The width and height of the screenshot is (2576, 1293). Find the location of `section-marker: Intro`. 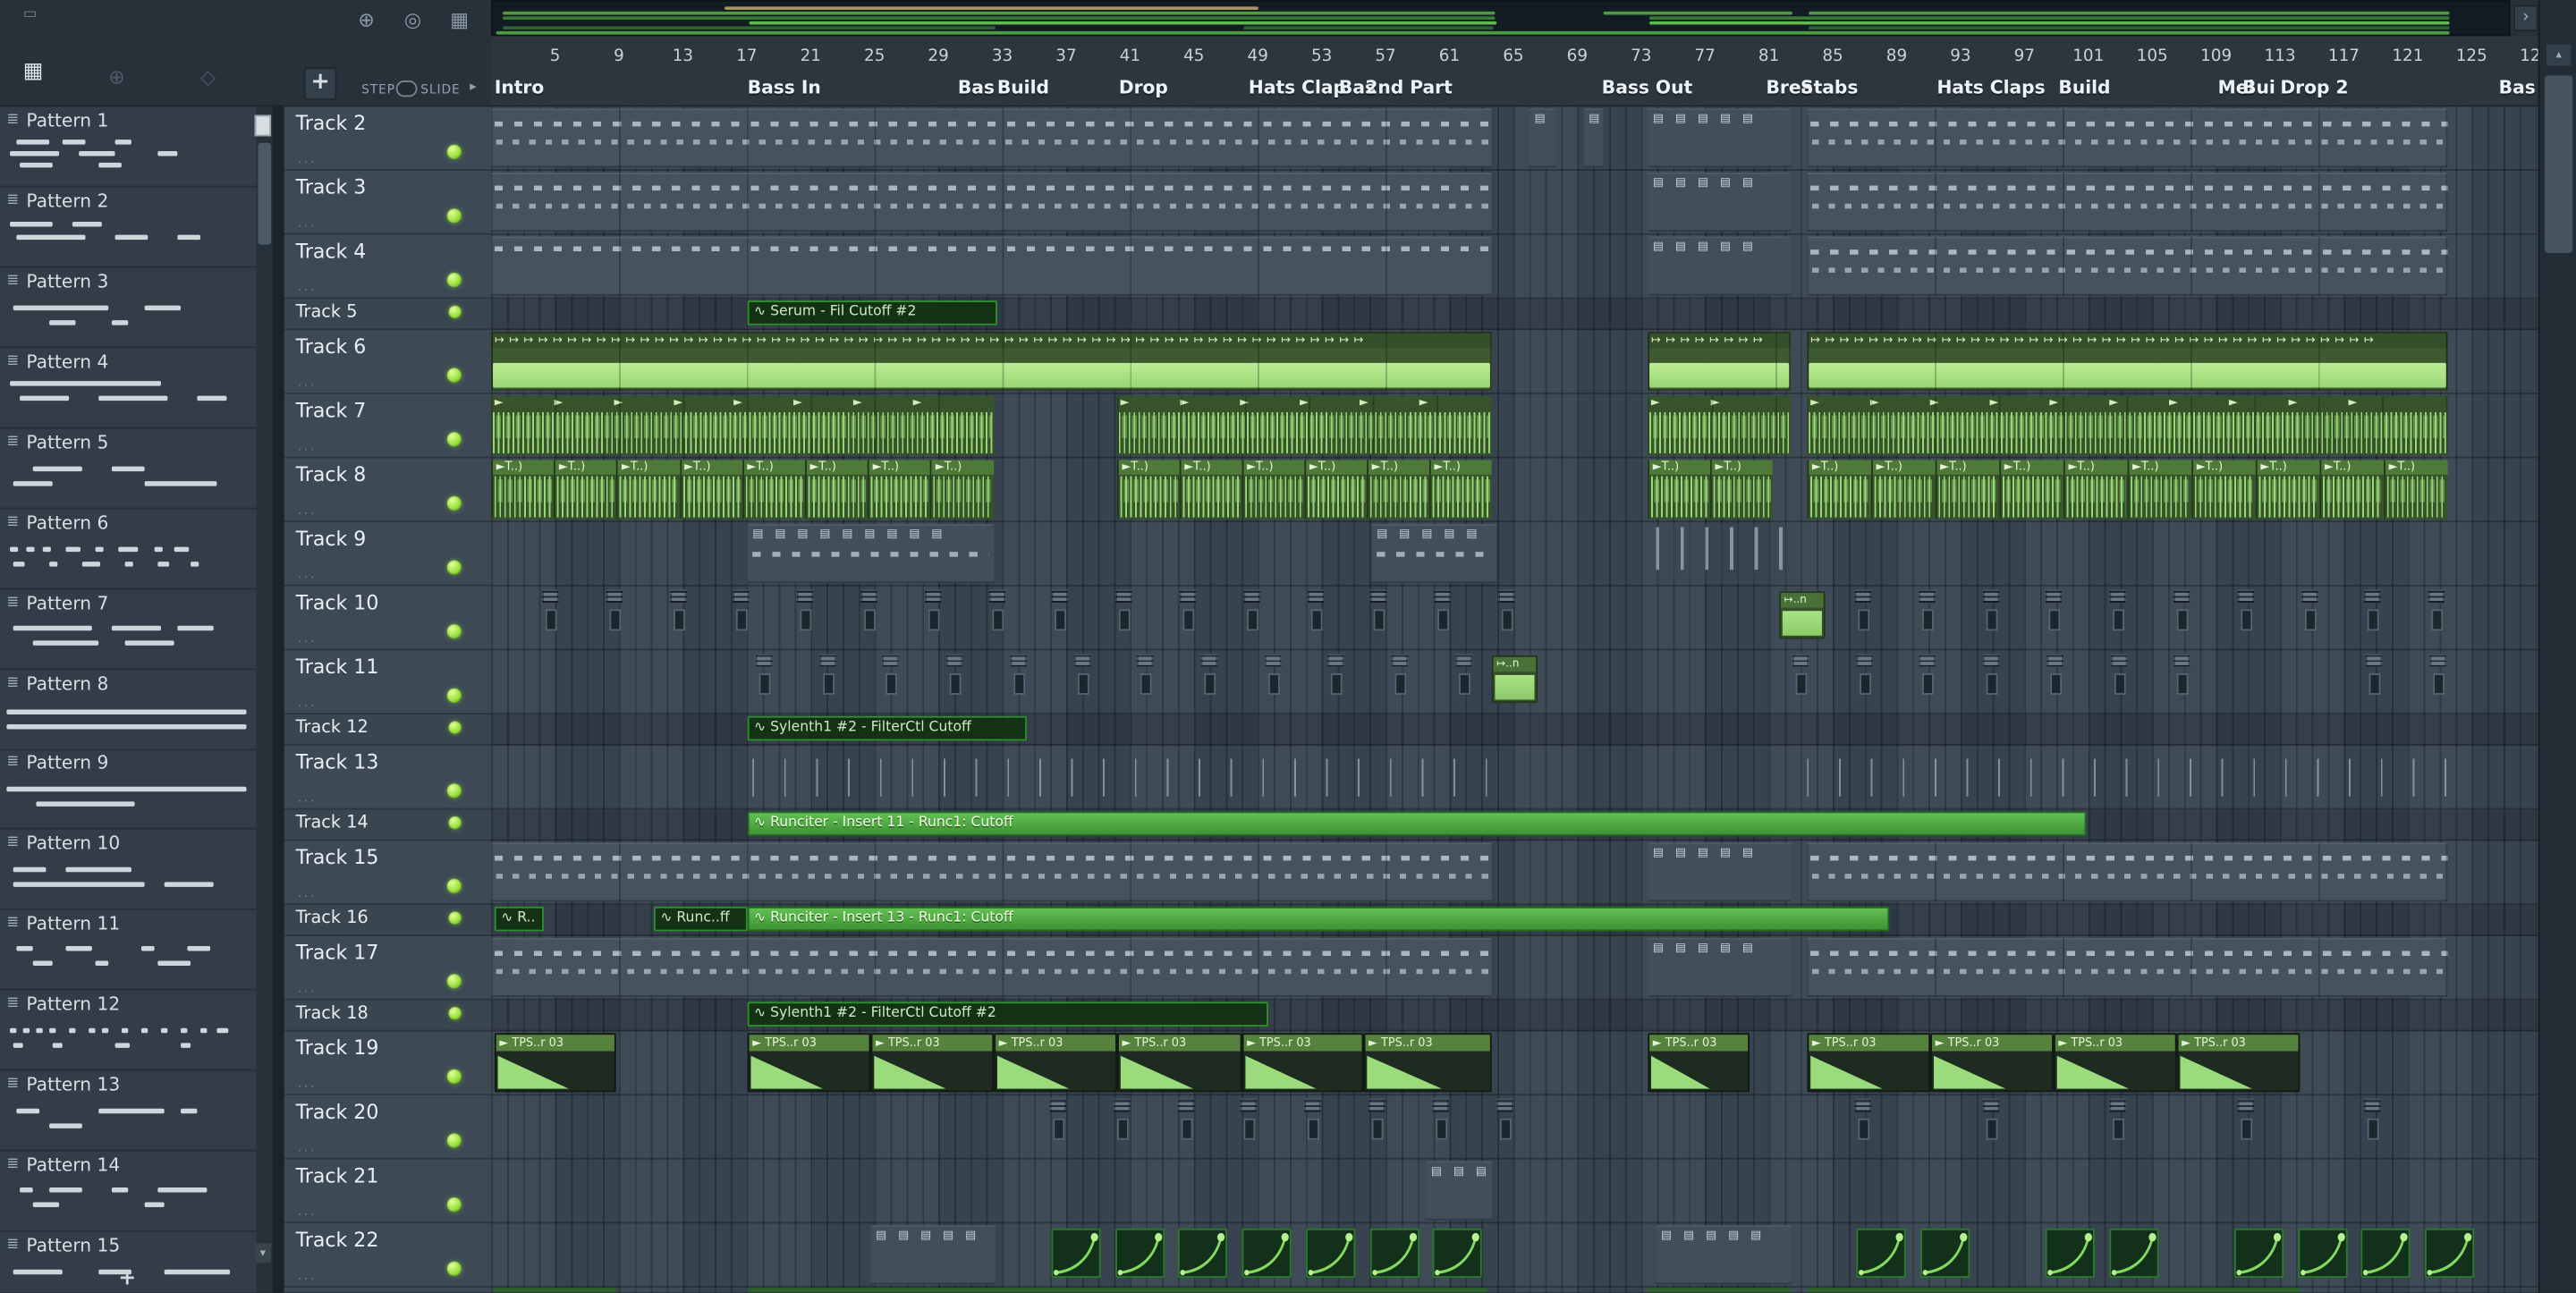

section-marker: Intro is located at coordinates (519, 87).